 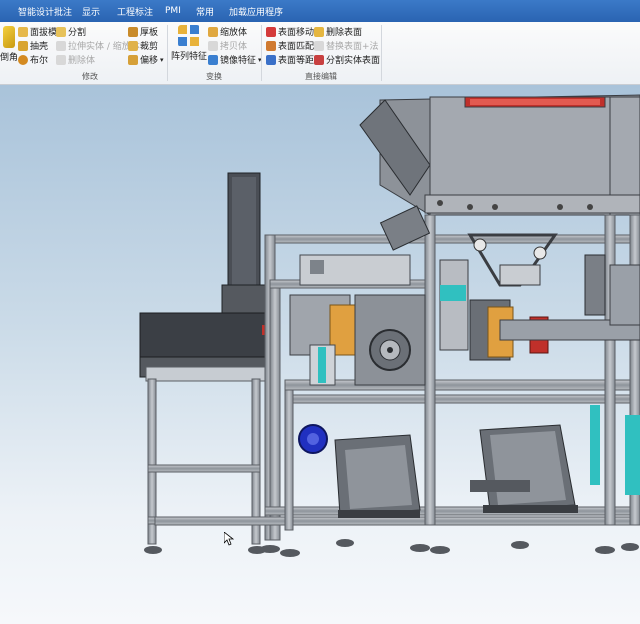 What do you see at coordinates (319, 31) in the screenshot?
I see `delete-face-icon` at bounding box center [319, 31].